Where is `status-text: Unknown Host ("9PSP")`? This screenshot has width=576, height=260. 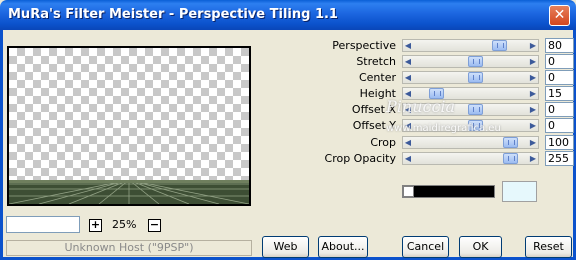 status-text: Unknown Host ("9PSP") is located at coordinates (129, 247).